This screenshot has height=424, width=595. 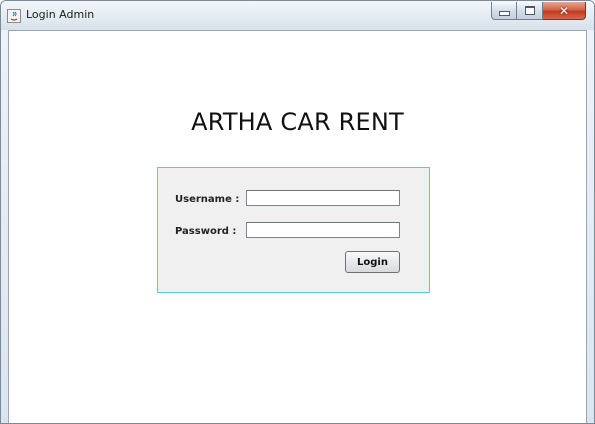 I want to click on minimize-button, so click(x=504, y=11).